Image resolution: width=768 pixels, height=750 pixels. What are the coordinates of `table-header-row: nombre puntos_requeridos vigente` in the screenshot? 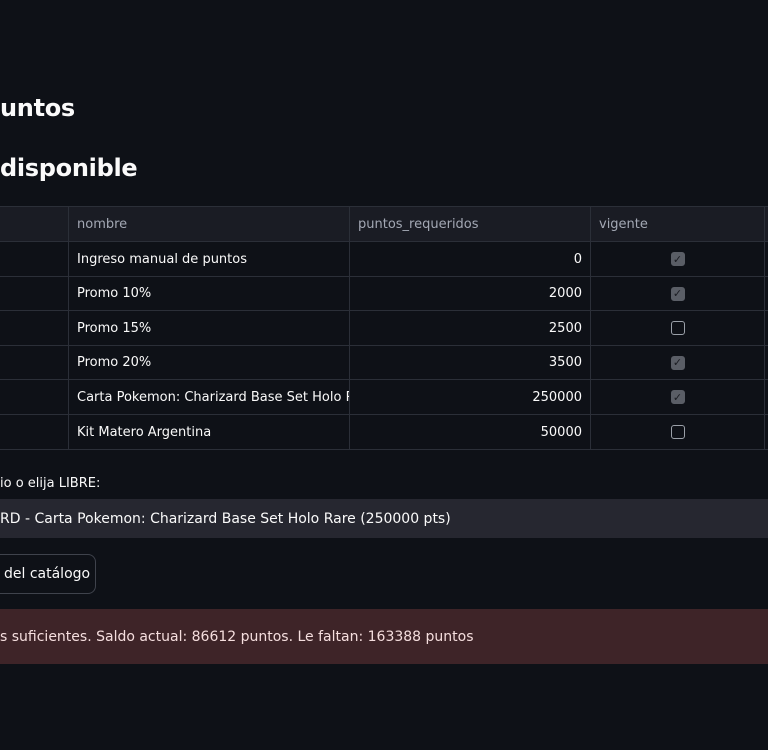 It's located at (384, 224).